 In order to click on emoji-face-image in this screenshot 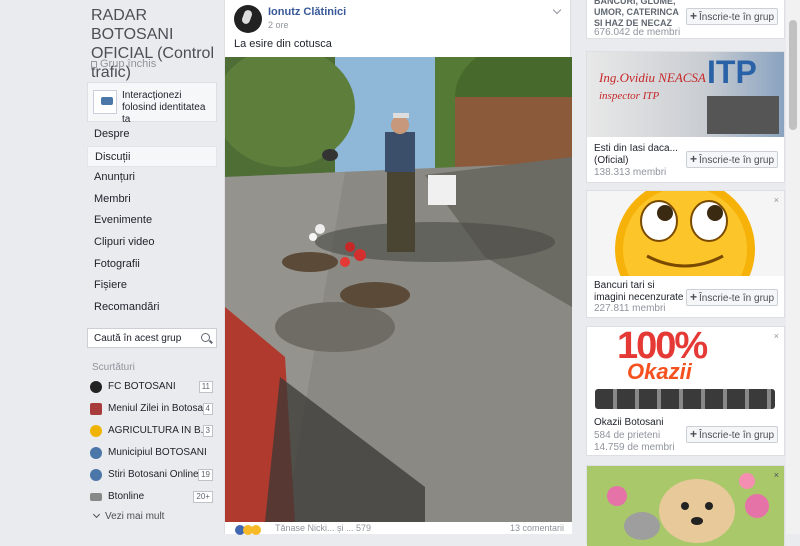, I will do `click(685, 233)`.